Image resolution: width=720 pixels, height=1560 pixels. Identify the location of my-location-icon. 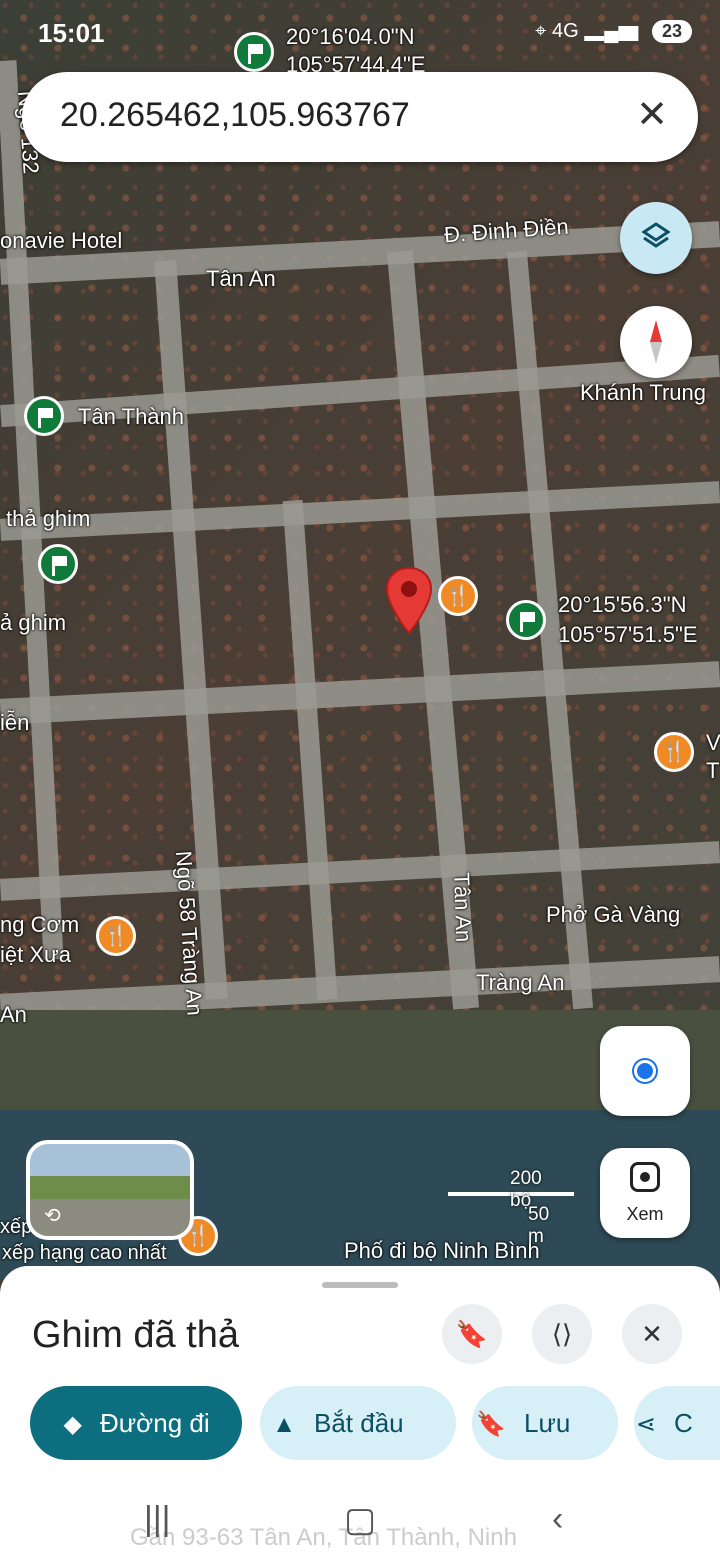
(645, 1071).